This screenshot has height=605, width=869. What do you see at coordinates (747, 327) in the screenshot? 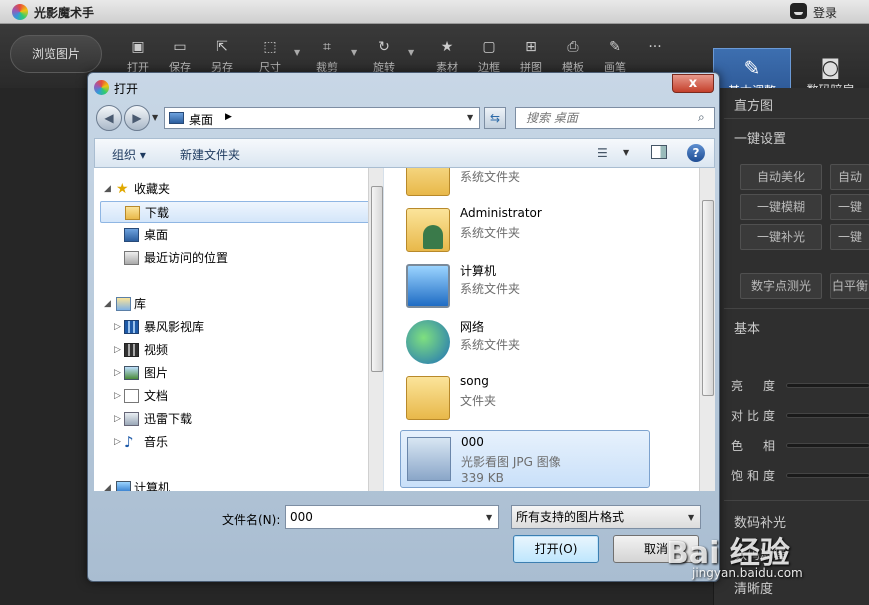
I see `basic-heading: 基本` at bounding box center [747, 327].